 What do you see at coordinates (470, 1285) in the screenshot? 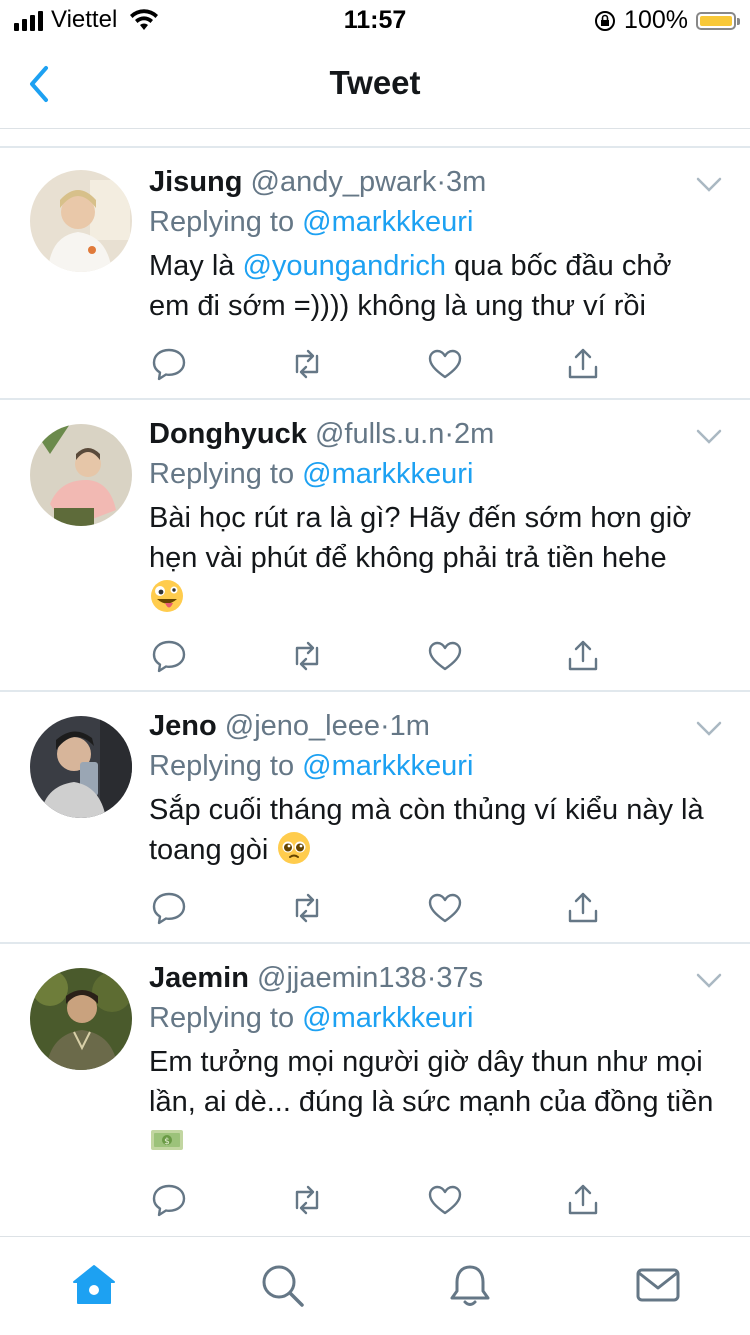
I see `notifications-icon` at bounding box center [470, 1285].